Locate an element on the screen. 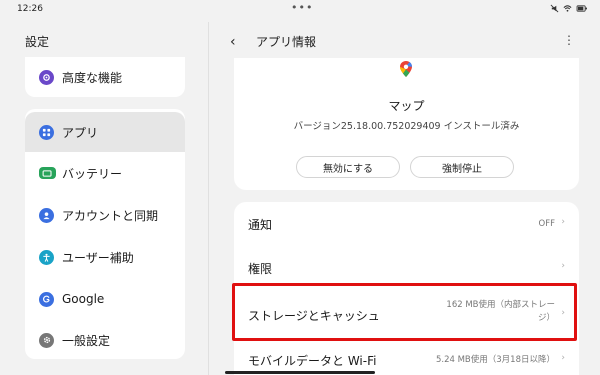  app-name: マップ is located at coordinates (406, 106).